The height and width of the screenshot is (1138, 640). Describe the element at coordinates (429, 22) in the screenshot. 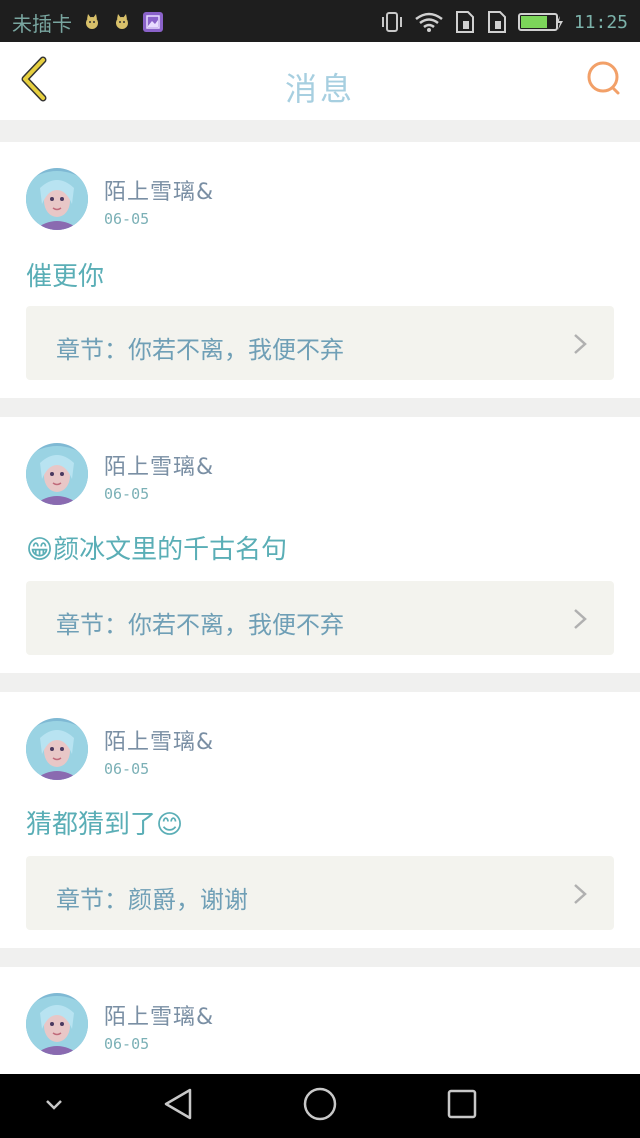

I see `wifi-icon` at that location.